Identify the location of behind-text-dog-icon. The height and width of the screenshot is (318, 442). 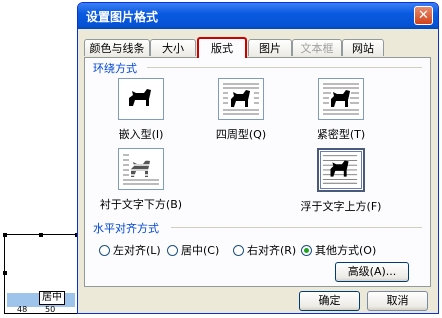
(141, 169).